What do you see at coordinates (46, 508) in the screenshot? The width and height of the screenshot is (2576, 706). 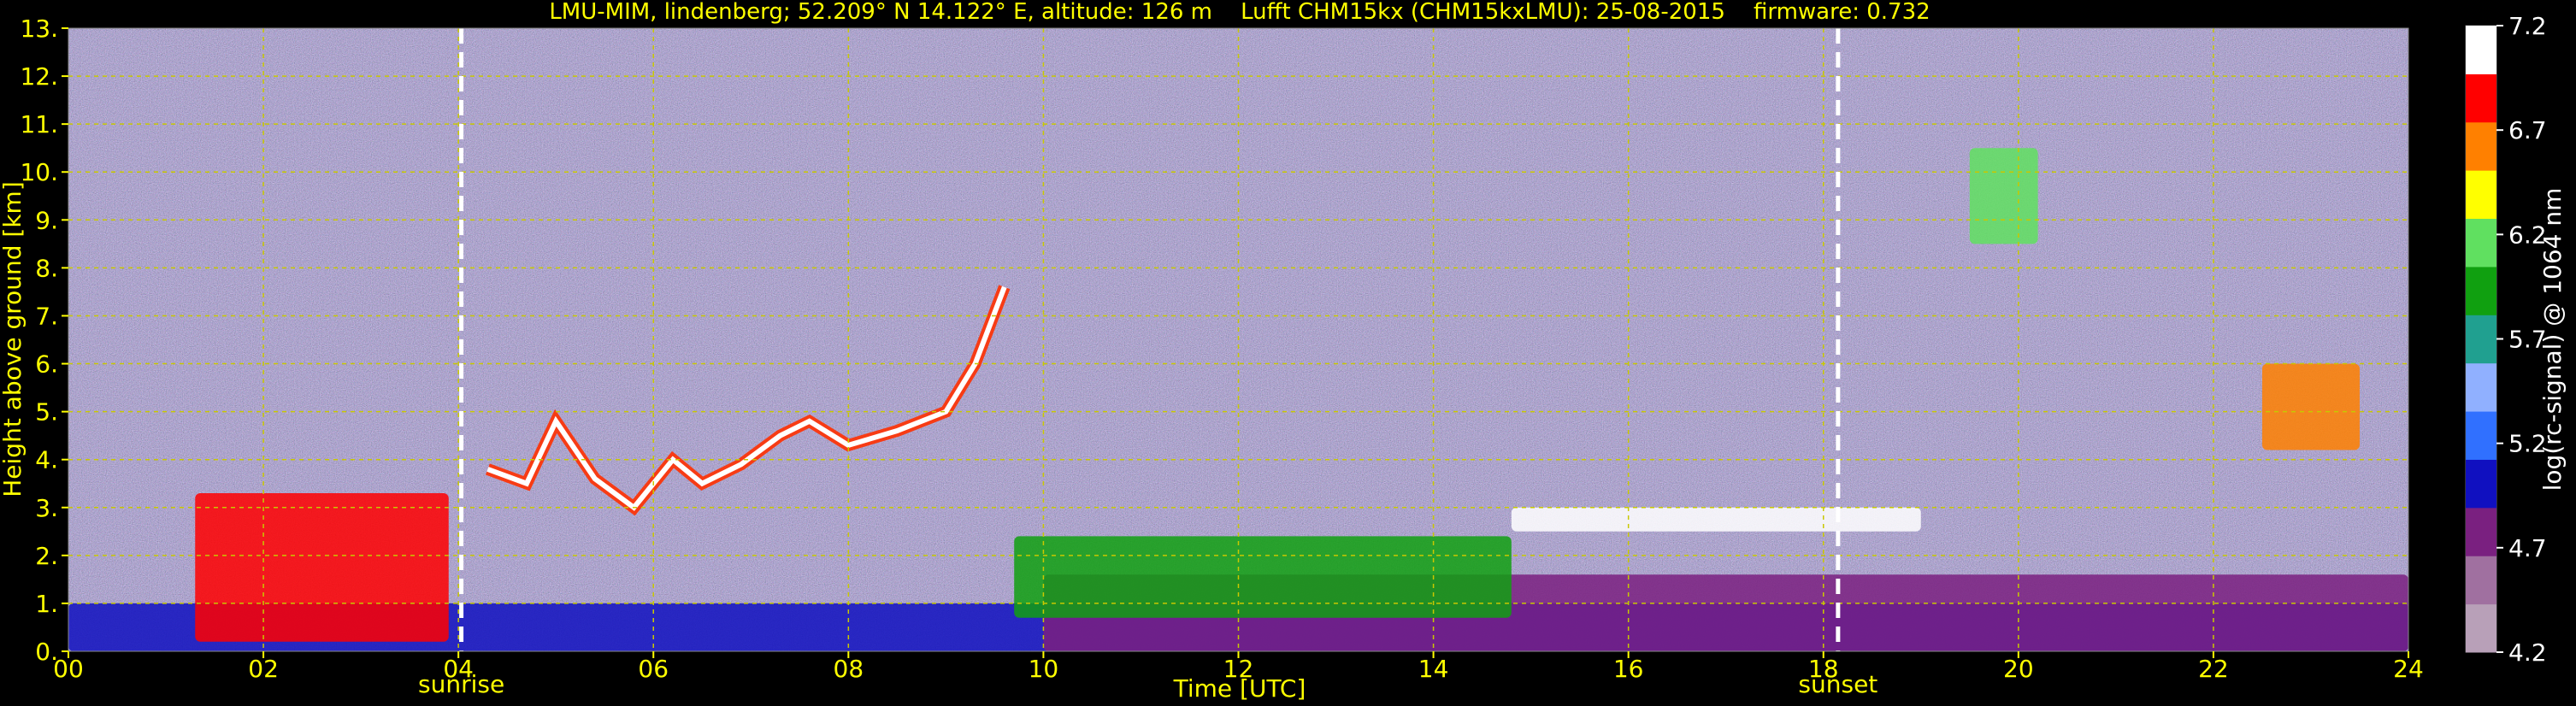 I see `y-tick-label: 3.` at bounding box center [46, 508].